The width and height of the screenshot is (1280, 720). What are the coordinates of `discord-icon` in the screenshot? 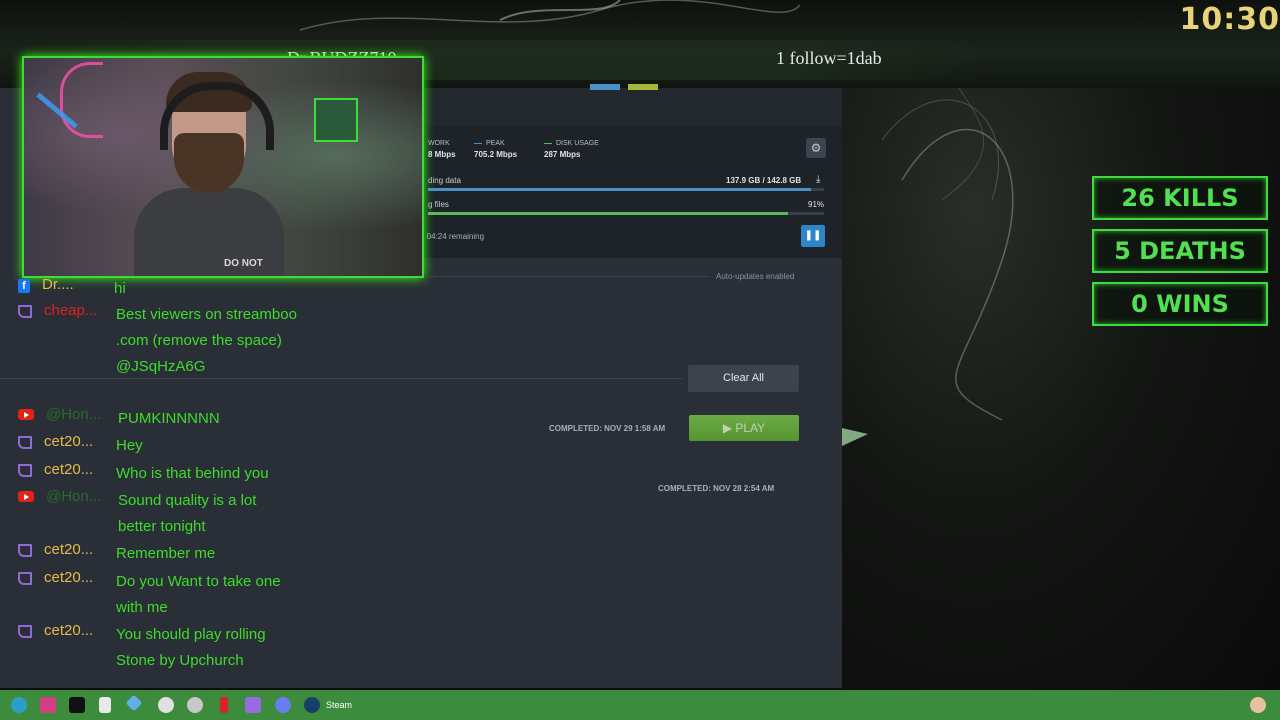 It's located at (283, 705).